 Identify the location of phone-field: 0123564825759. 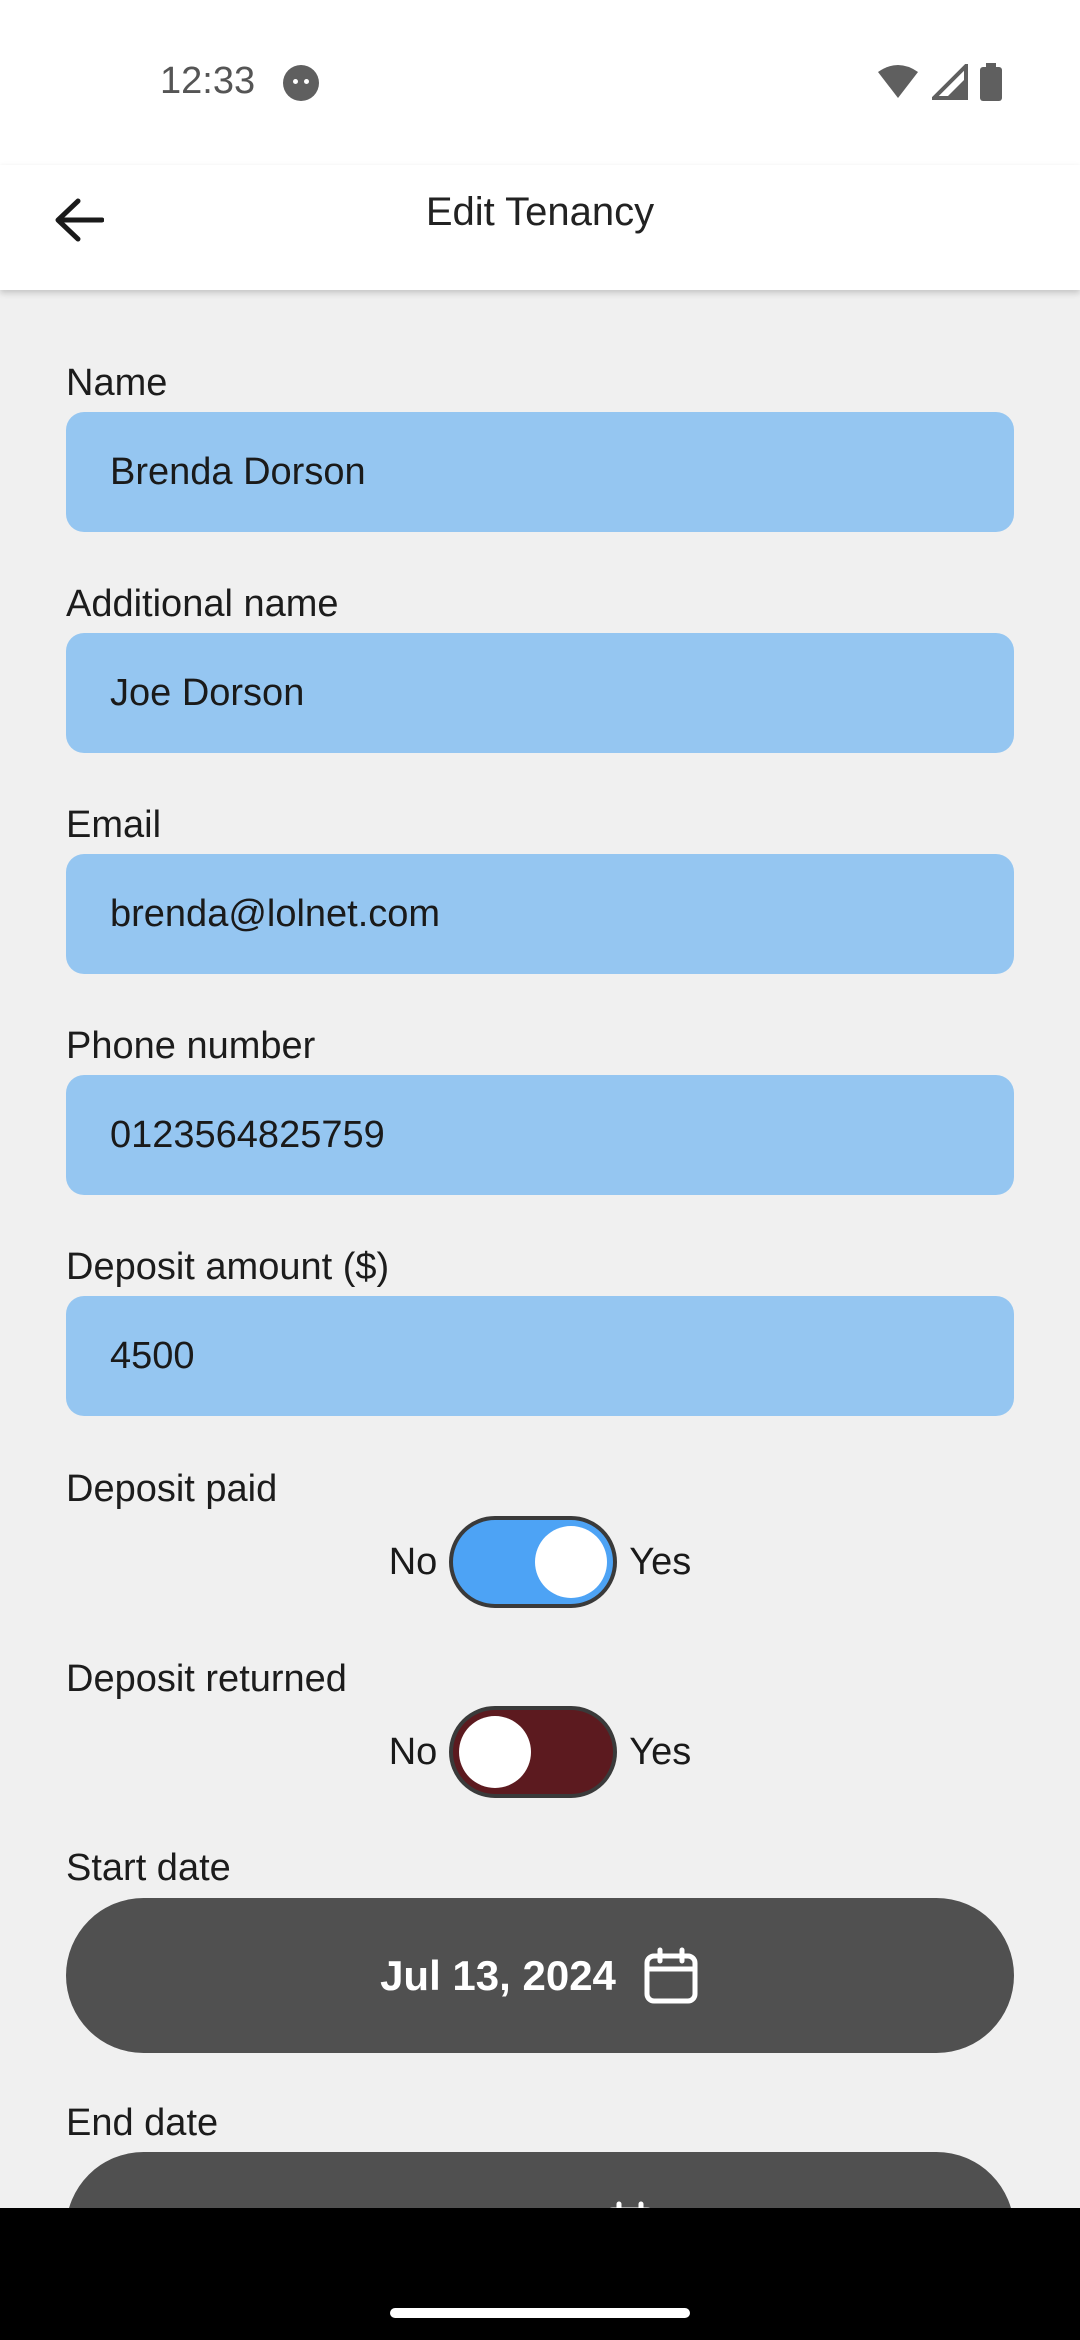
(540, 1135).